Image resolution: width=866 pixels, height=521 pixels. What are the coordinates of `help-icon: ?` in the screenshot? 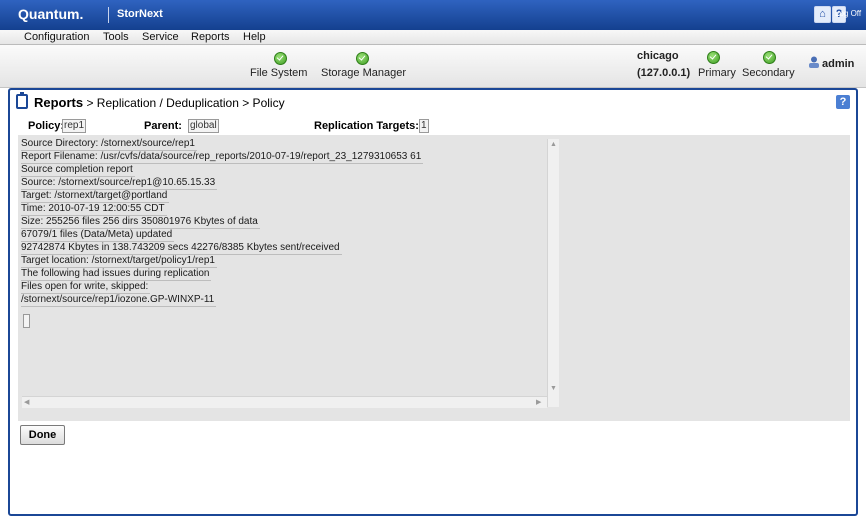 It's located at (843, 102).